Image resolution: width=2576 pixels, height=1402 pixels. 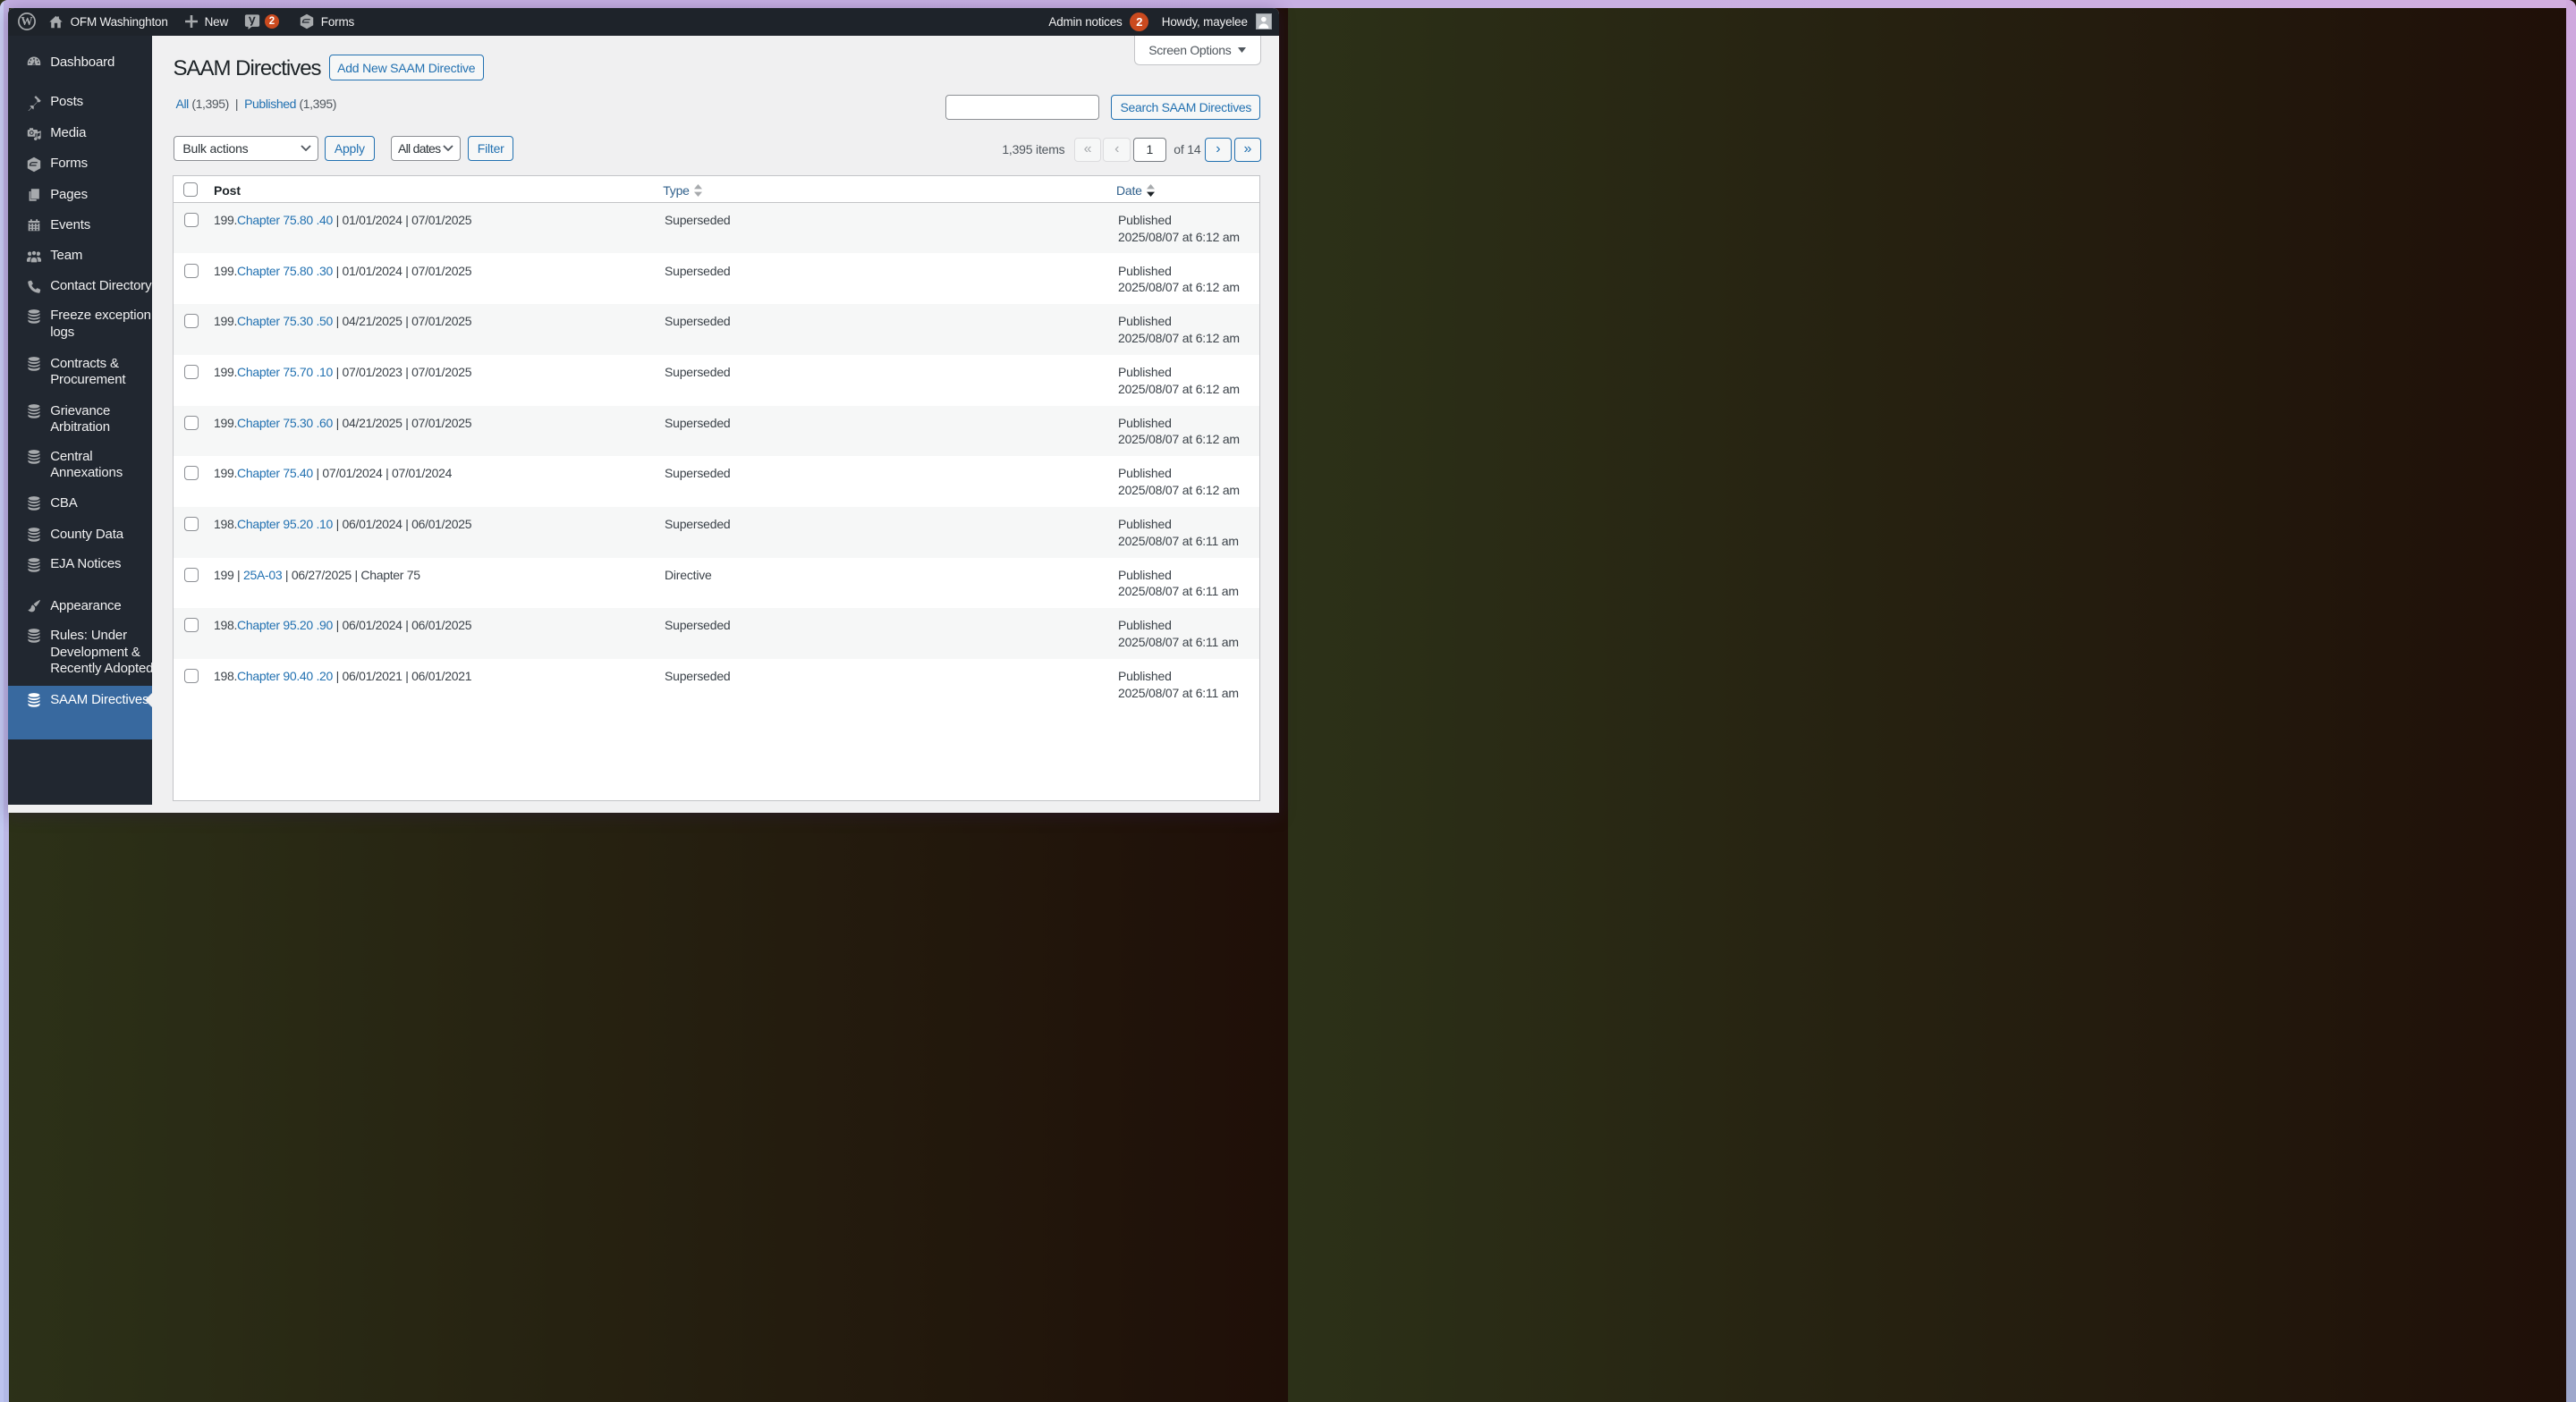 What do you see at coordinates (27, 21) in the screenshot?
I see `svg-text: W` at bounding box center [27, 21].